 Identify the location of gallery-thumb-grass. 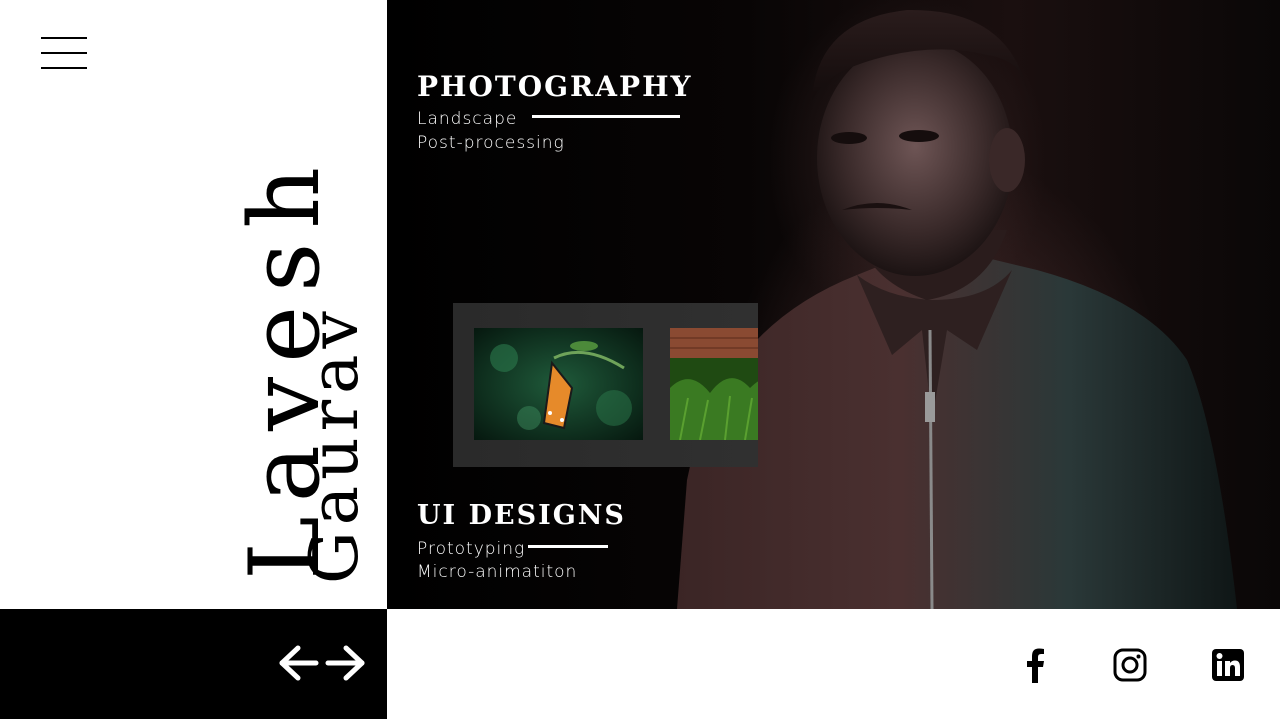
(714, 384).